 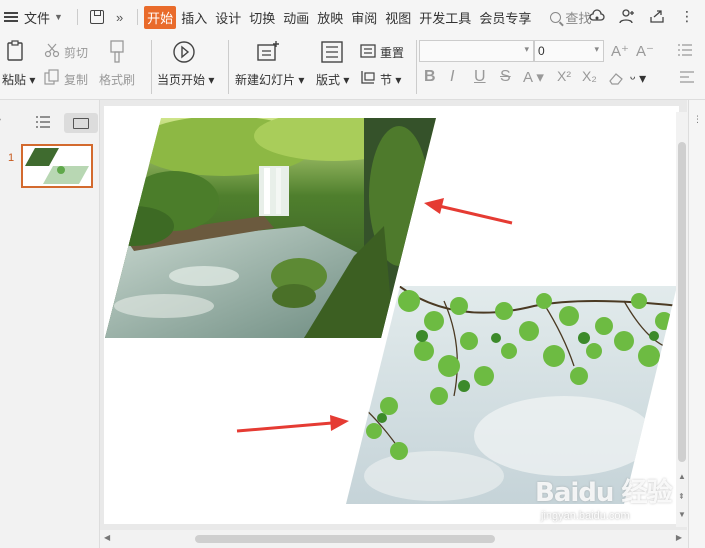 What do you see at coordinates (578, 18) in the screenshot?
I see `search-label: 查找` at bounding box center [578, 18].